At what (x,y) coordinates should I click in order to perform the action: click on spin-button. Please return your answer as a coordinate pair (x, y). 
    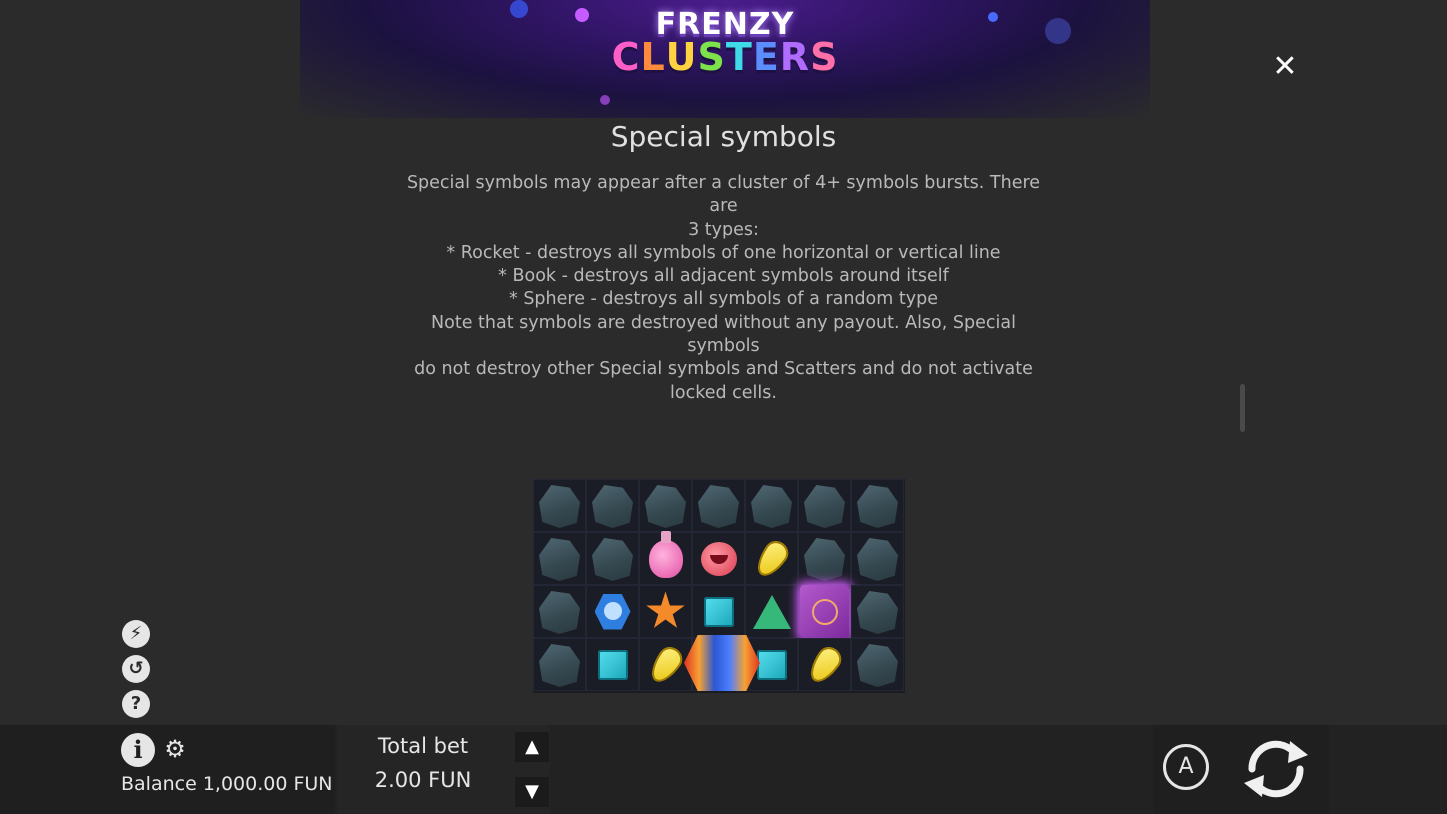
    Looking at the image, I should click on (1276, 769).